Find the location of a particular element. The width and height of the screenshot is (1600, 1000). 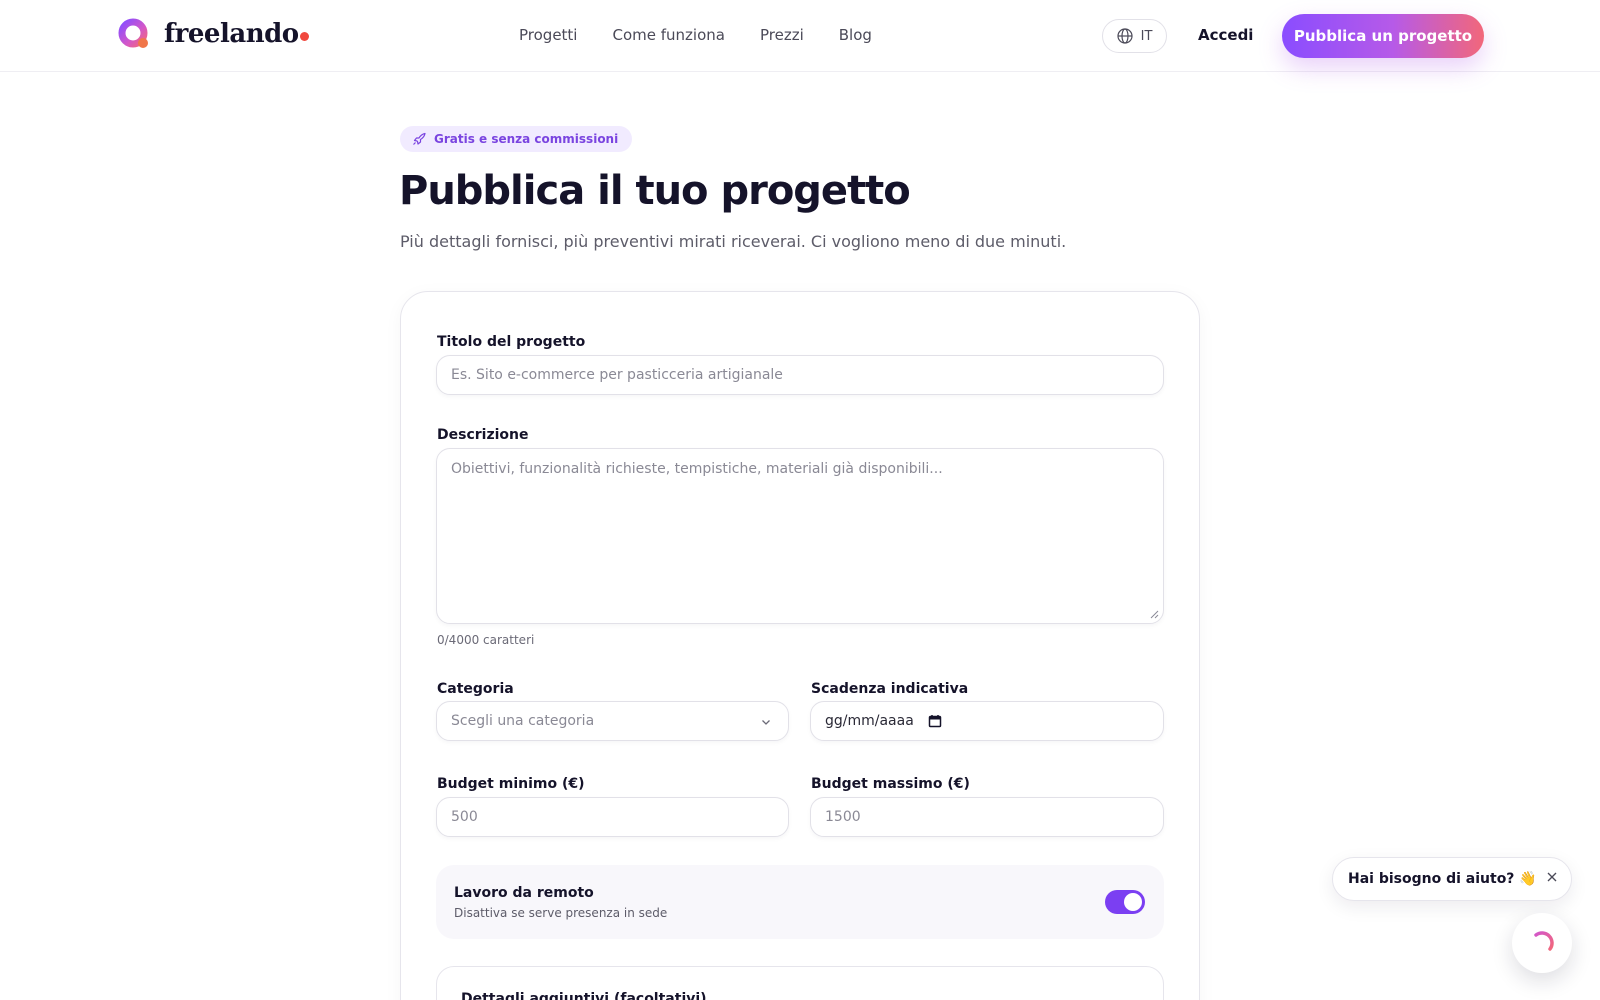

title-field-wrapper is located at coordinates (800, 375).